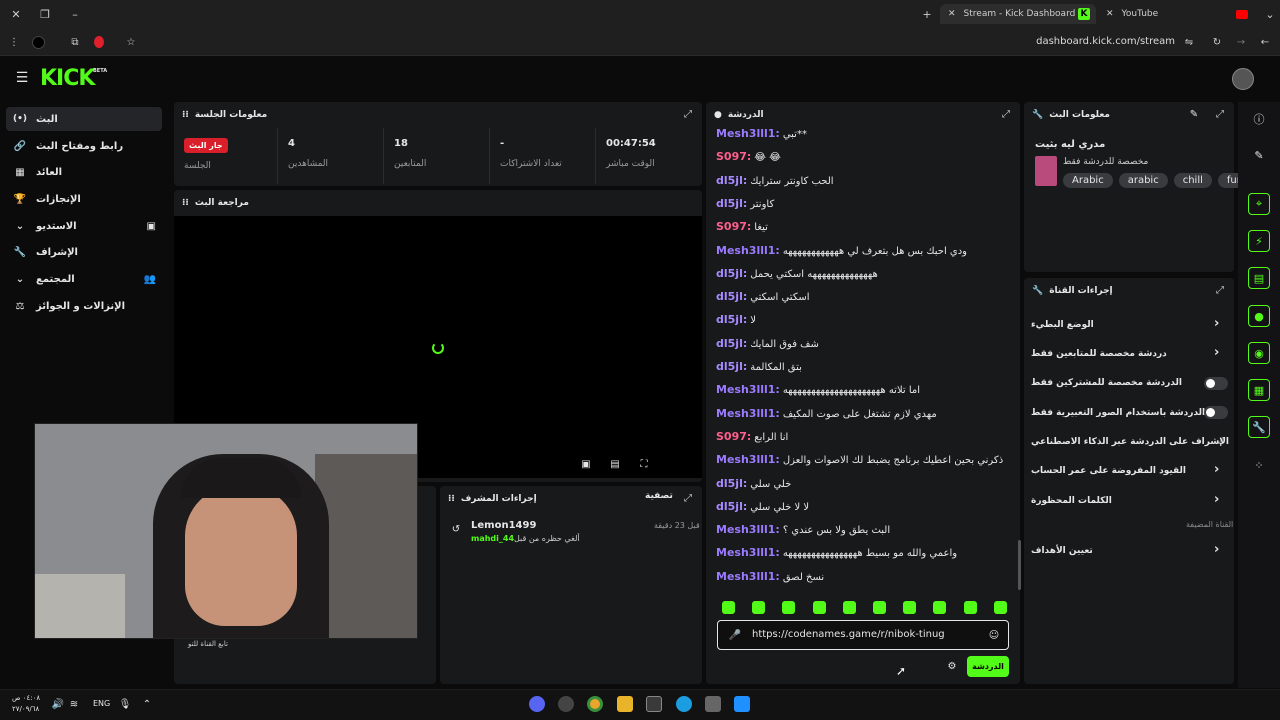  I want to click on site-settings-icon: ⇋, so click(1189, 42).